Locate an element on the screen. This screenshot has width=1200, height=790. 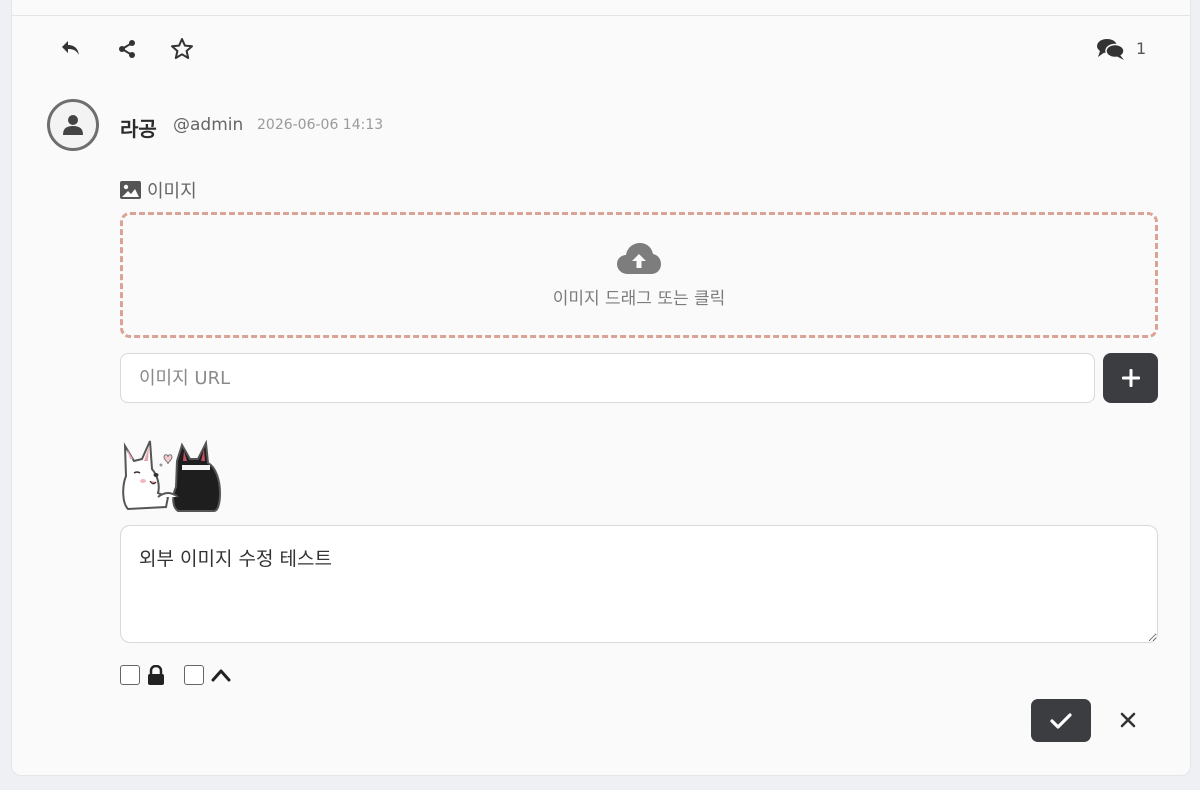
post-timestamp: 2026-06-06 14:13 is located at coordinates (320, 125).